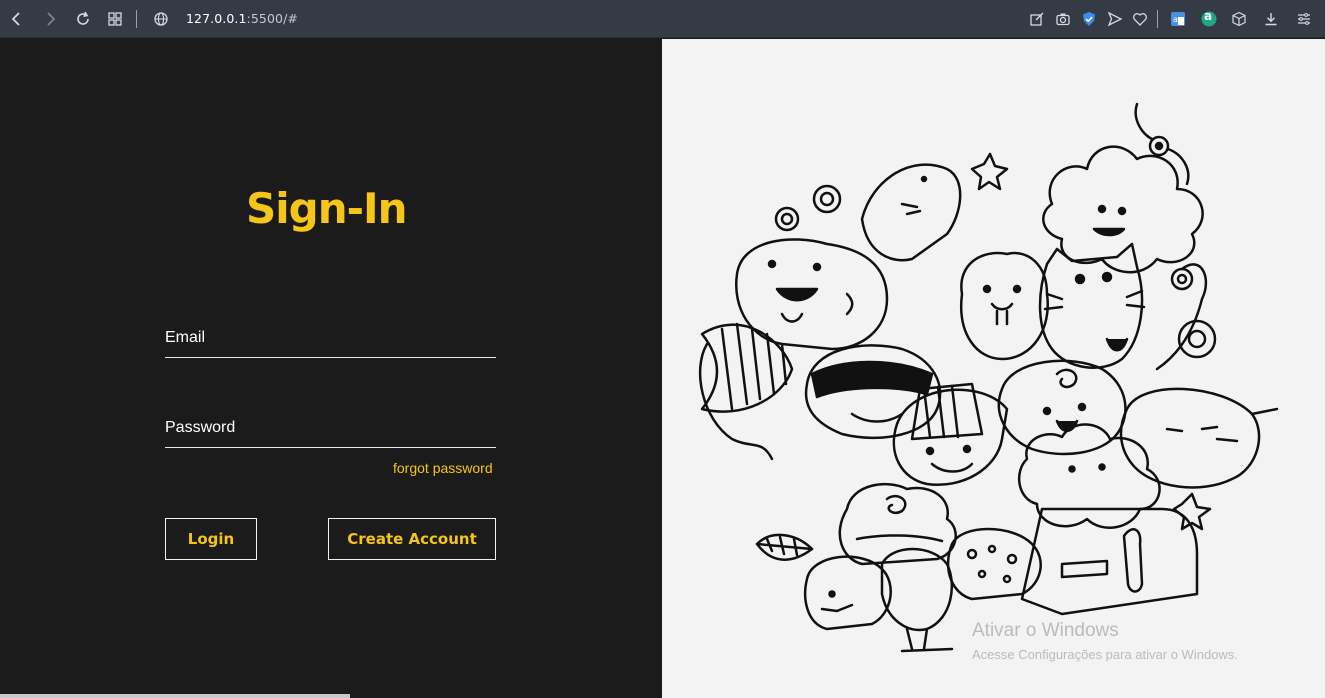  I want to click on address-bar: 127.0.0.1:5500/#, so click(242, 18).